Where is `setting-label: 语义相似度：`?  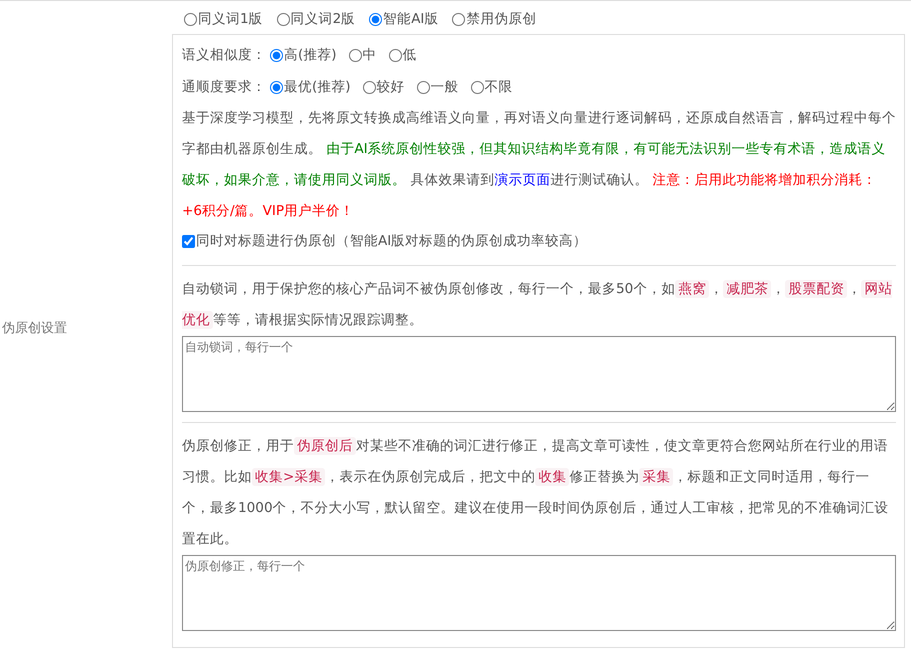
setting-label: 语义相似度： is located at coordinates (224, 55).